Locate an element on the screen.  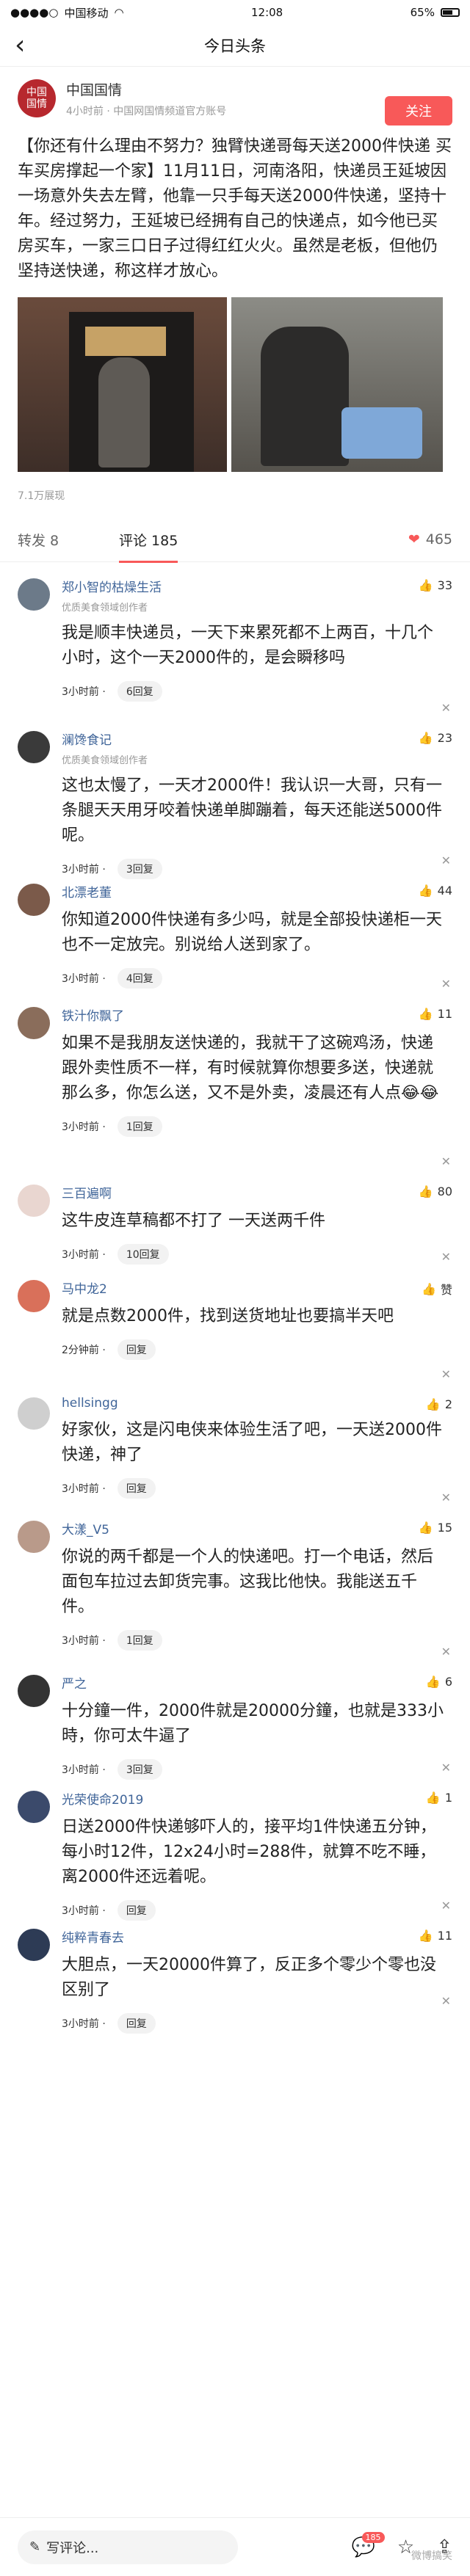
post-images is located at coordinates (235, 384).